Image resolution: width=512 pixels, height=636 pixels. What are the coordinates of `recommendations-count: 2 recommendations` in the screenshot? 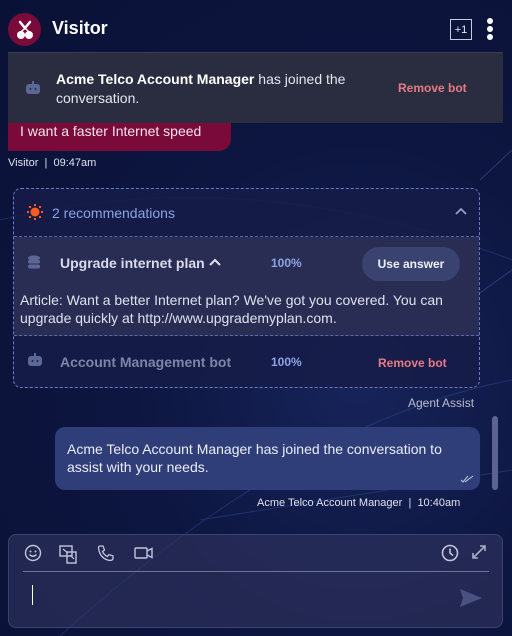 It's located at (113, 213).